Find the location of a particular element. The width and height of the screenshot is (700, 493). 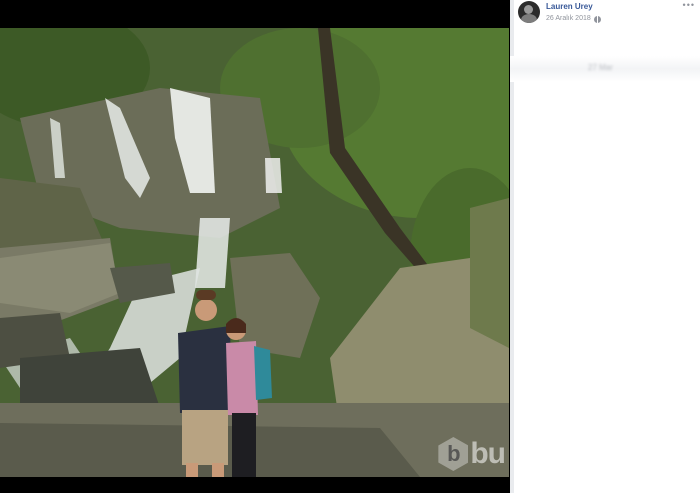

author-name-link: Lauren Urey is located at coordinates (573, 7).